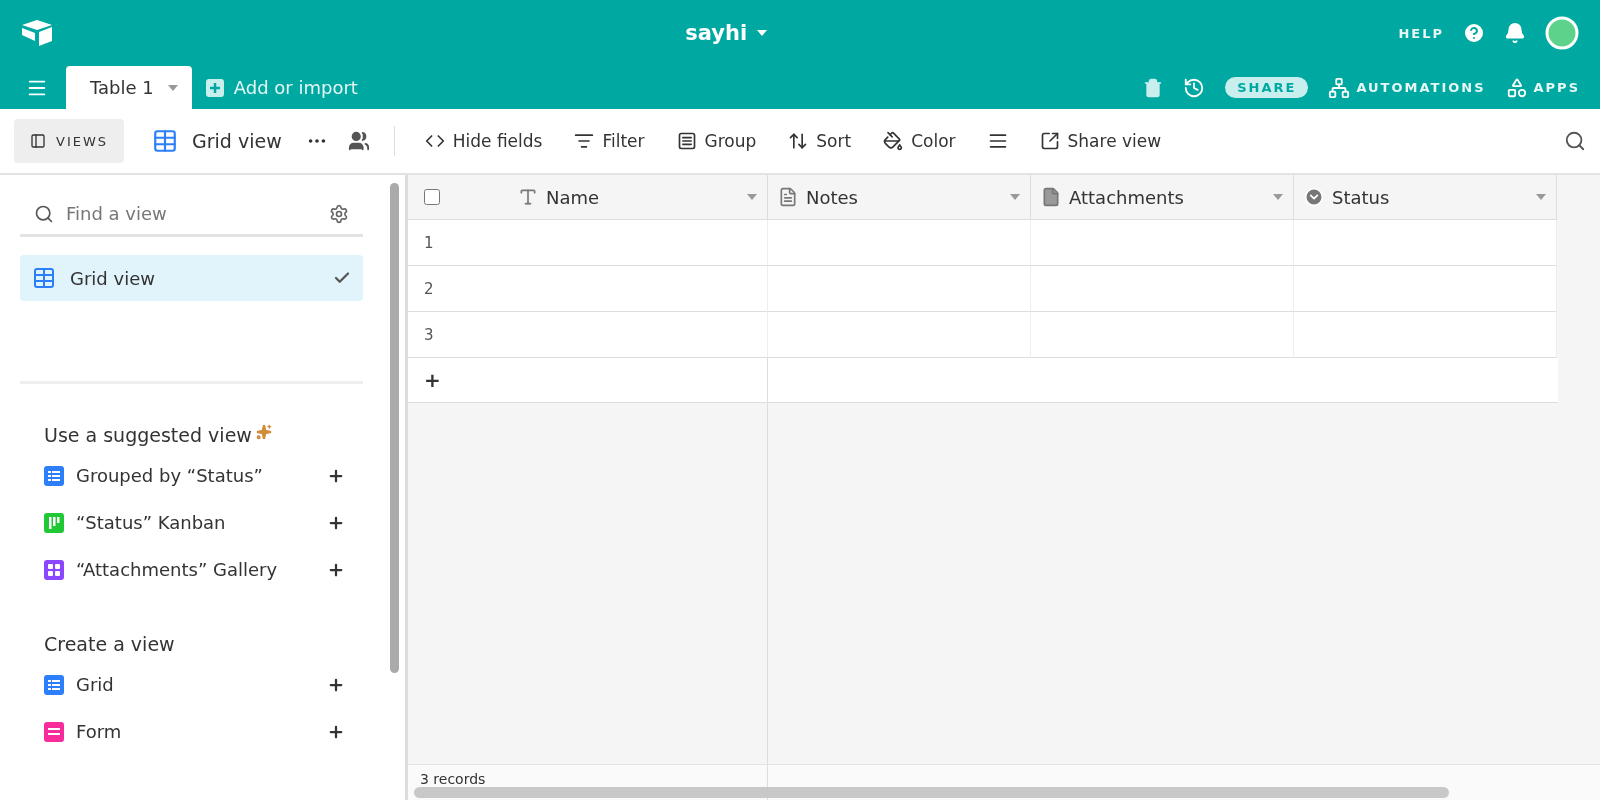 This screenshot has height=800, width=1600. Describe the element at coordinates (1314, 197) in the screenshot. I see `dropdown-icon` at that location.